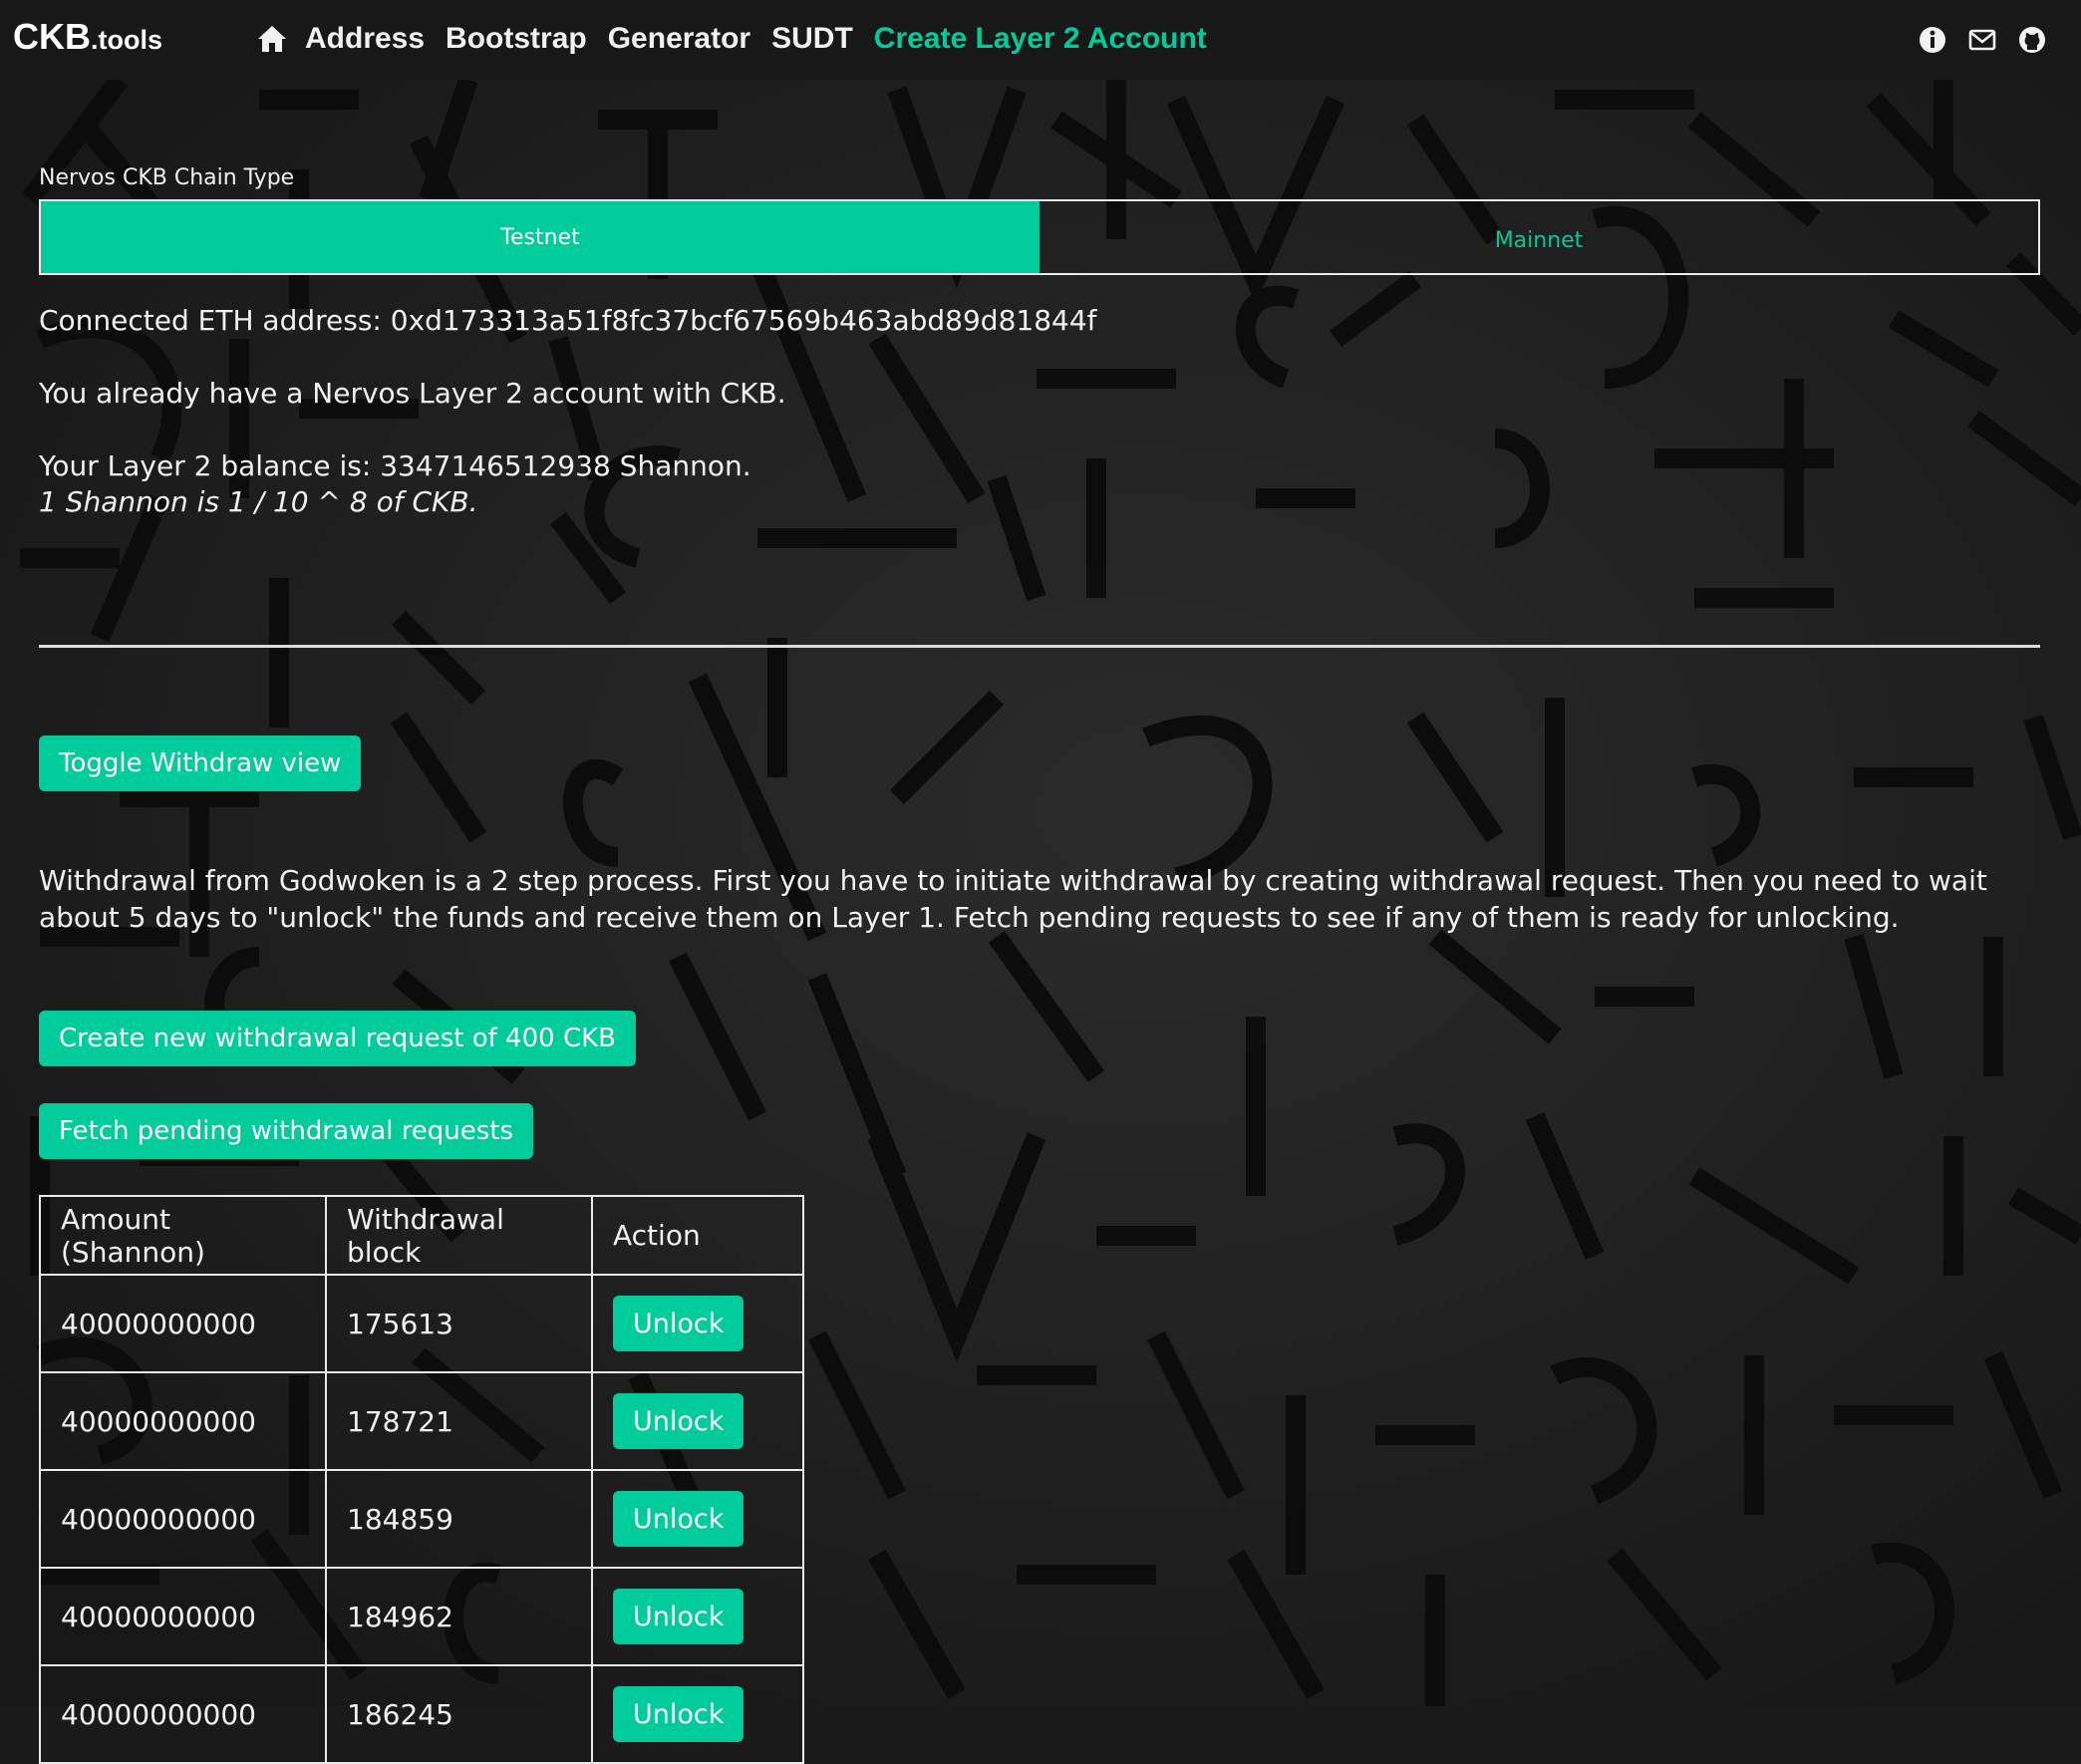 The image size is (2081, 1764). What do you see at coordinates (337, 1038) in the screenshot?
I see `create-withdrawal-request-button: Create new withdrawal request of 400 CKB` at bounding box center [337, 1038].